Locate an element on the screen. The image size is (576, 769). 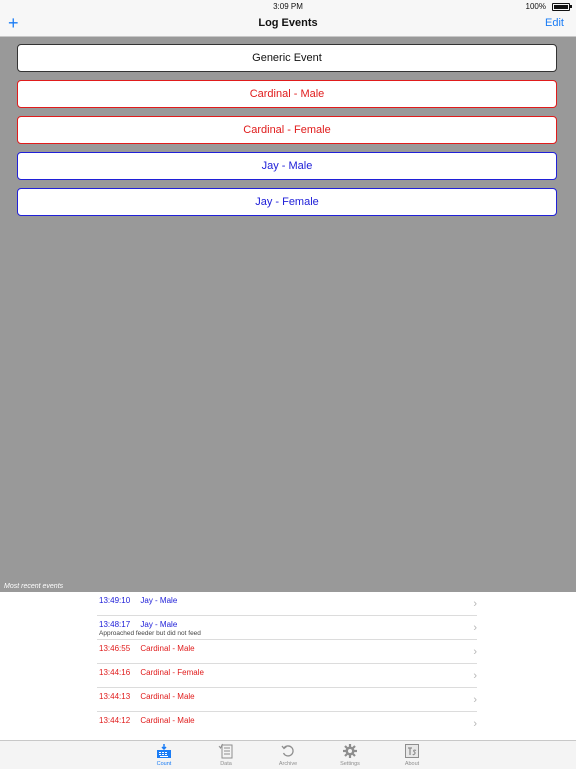
event-time: 13:46:55 is located at coordinates (115, 648).